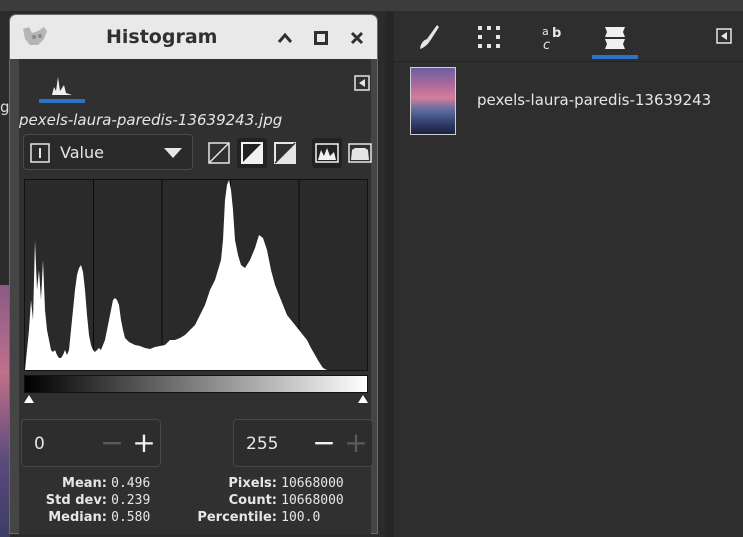 This screenshot has width=743, height=537. I want to click on channel-label: Value, so click(82, 152).